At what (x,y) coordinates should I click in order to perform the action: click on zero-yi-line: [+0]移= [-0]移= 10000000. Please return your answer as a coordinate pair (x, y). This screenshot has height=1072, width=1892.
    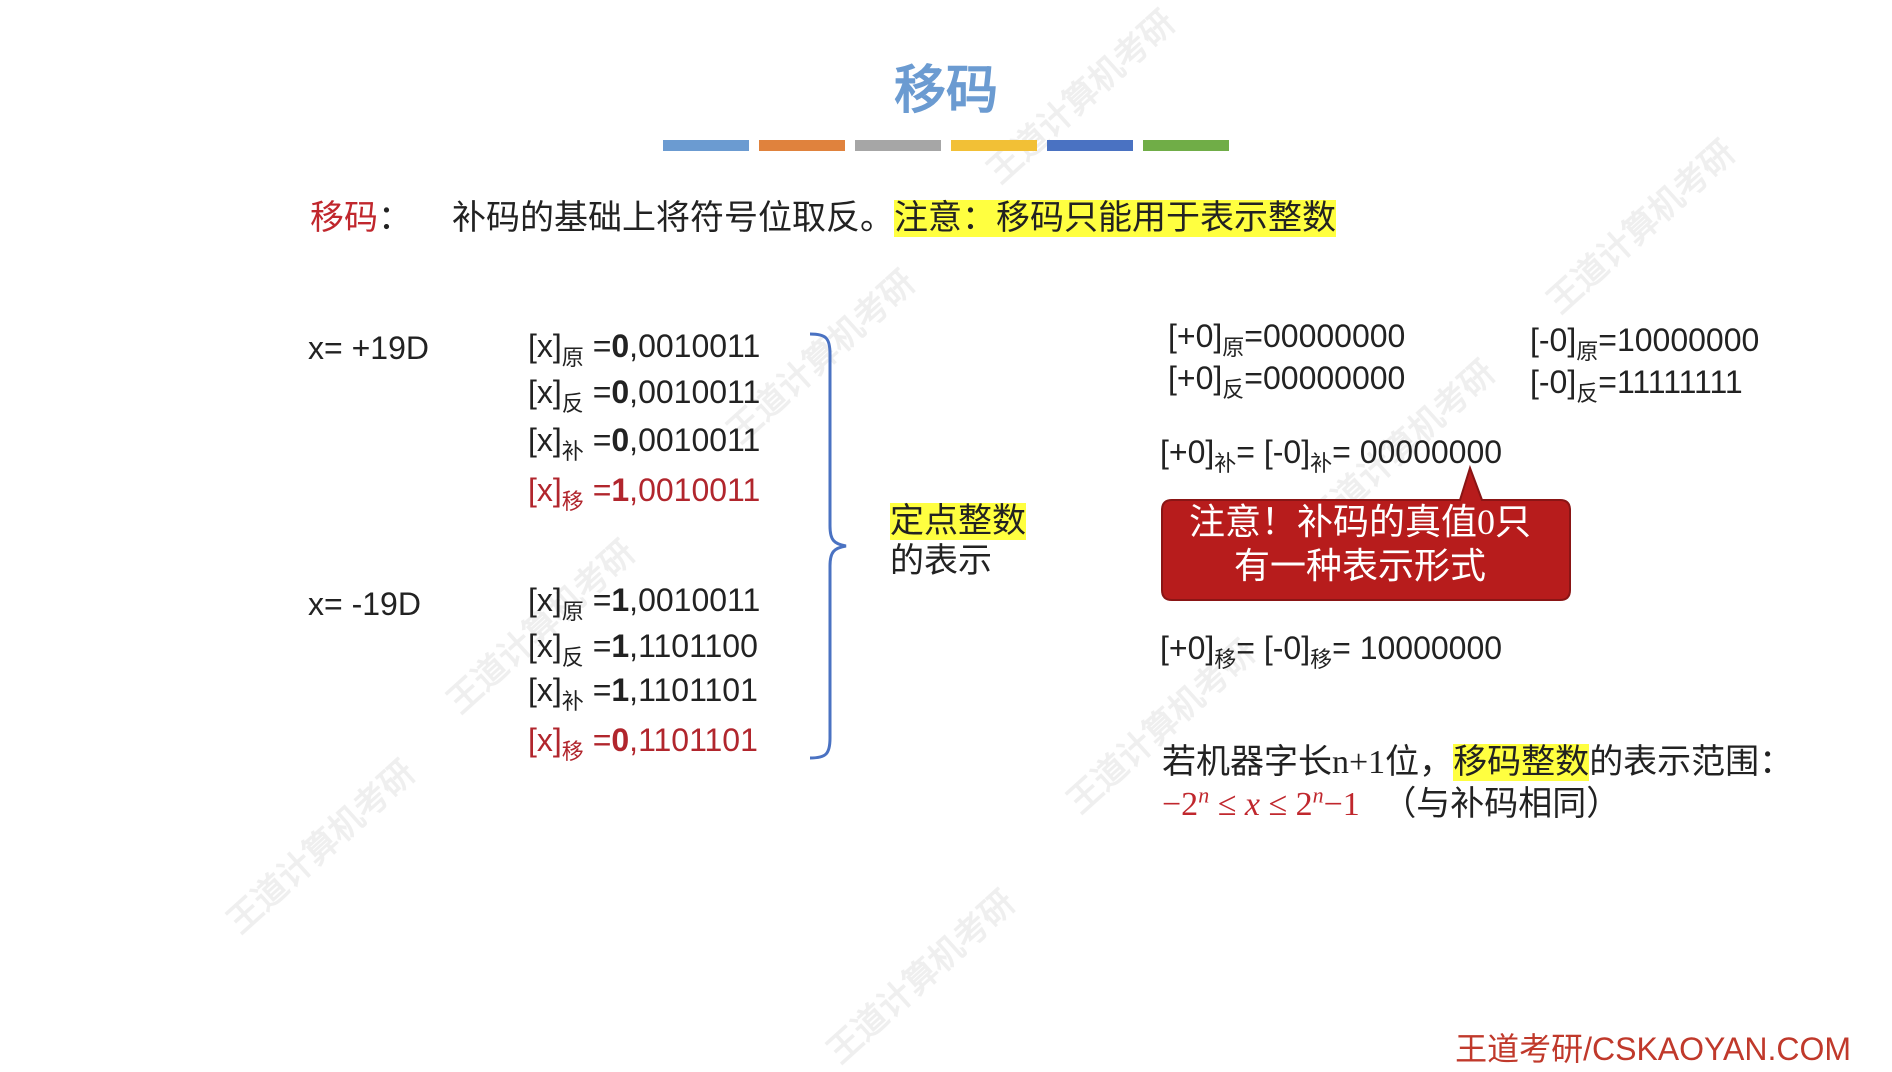
    Looking at the image, I should click on (1331, 651).